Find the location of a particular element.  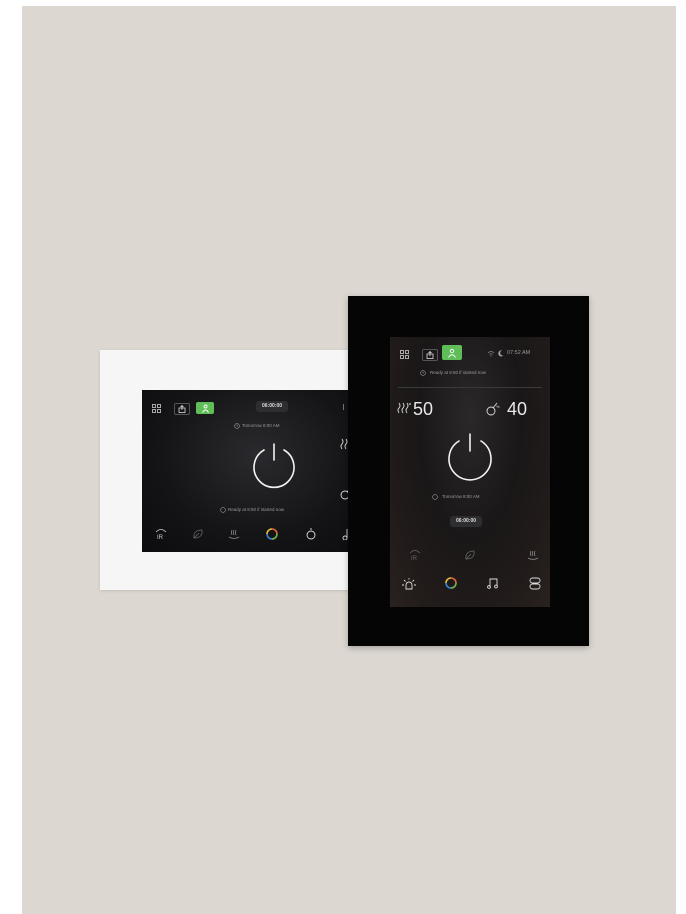

humidity-value: 40 is located at coordinates (517, 409).